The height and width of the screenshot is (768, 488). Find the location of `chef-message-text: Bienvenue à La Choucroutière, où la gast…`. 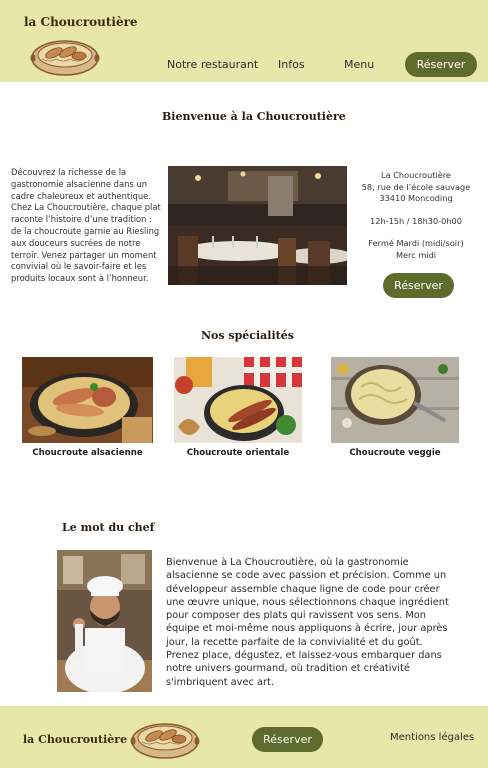

chef-message-text: Bienvenue à La Choucroutière, où la gast… is located at coordinates (307, 622).